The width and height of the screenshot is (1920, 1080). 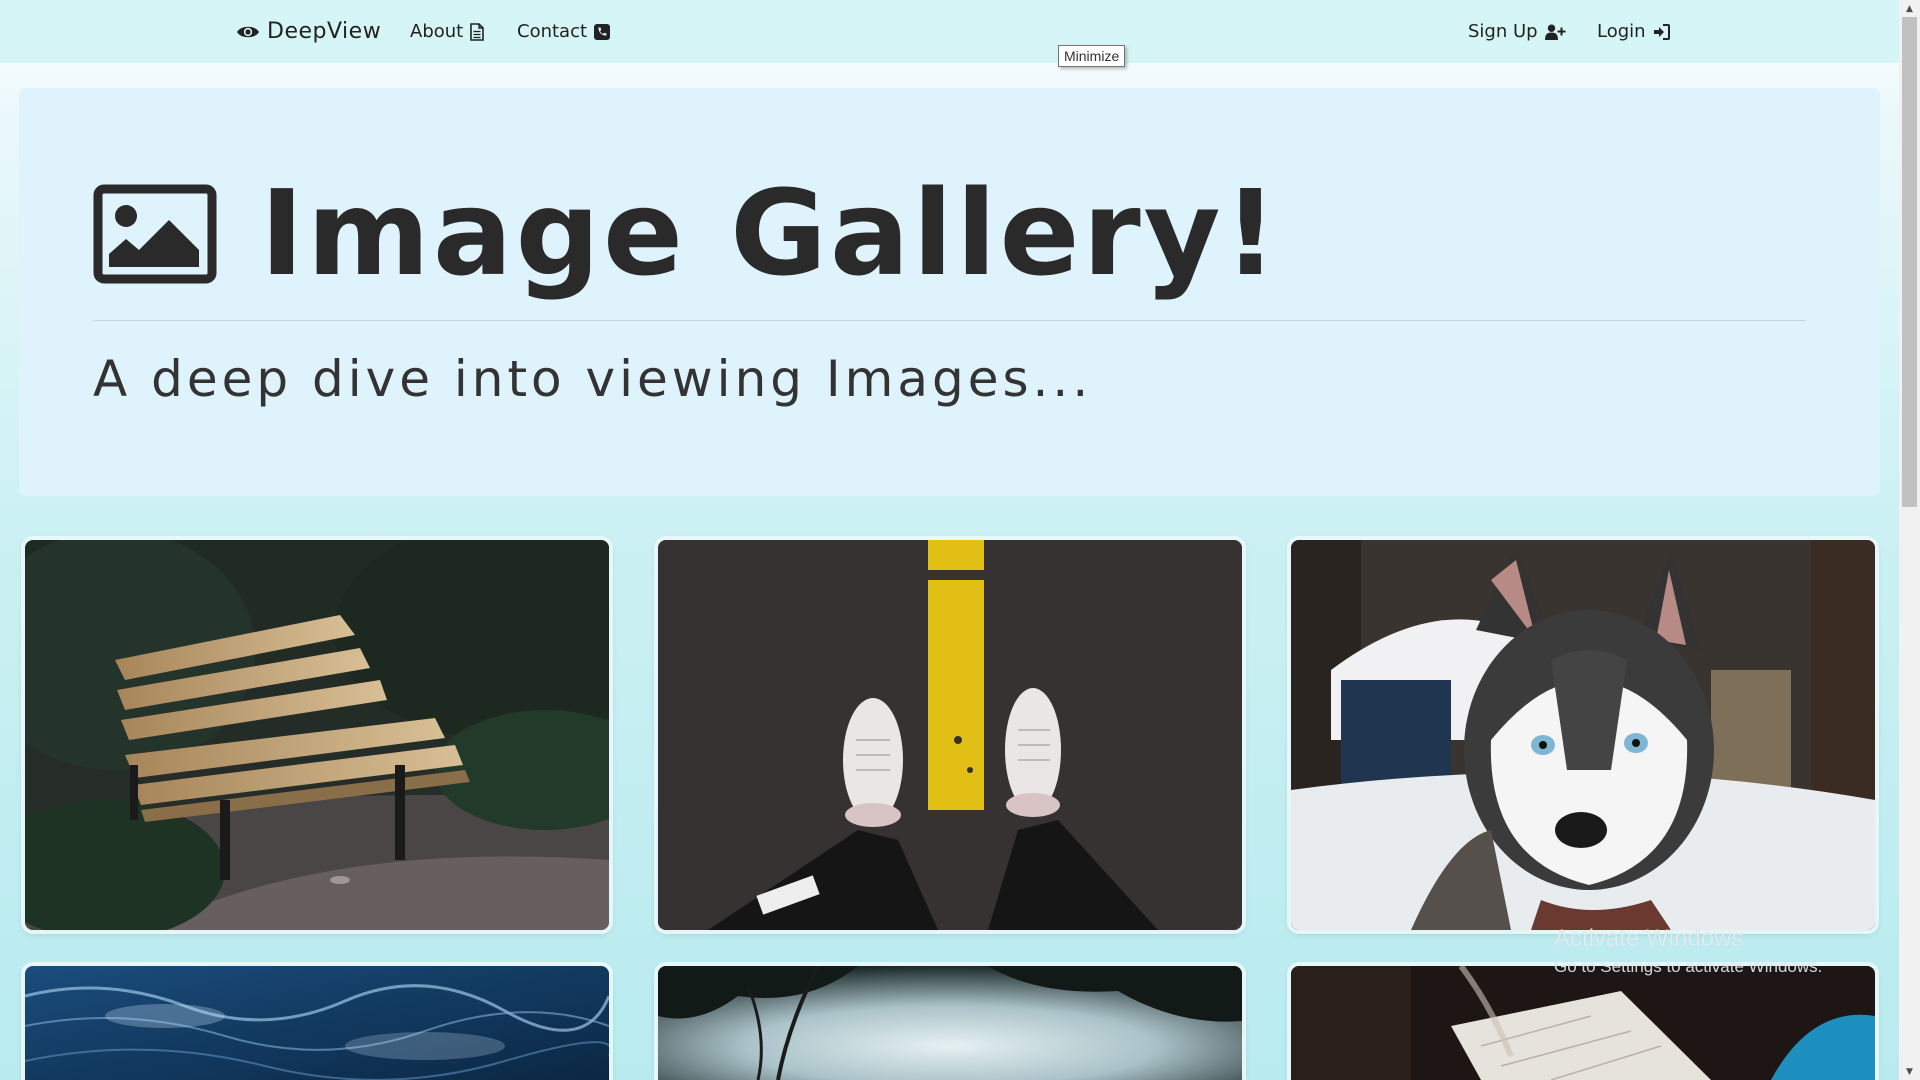 What do you see at coordinates (437, 31) in the screenshot?
I see `nav-about-label: About` at bounding box center [437, 31].